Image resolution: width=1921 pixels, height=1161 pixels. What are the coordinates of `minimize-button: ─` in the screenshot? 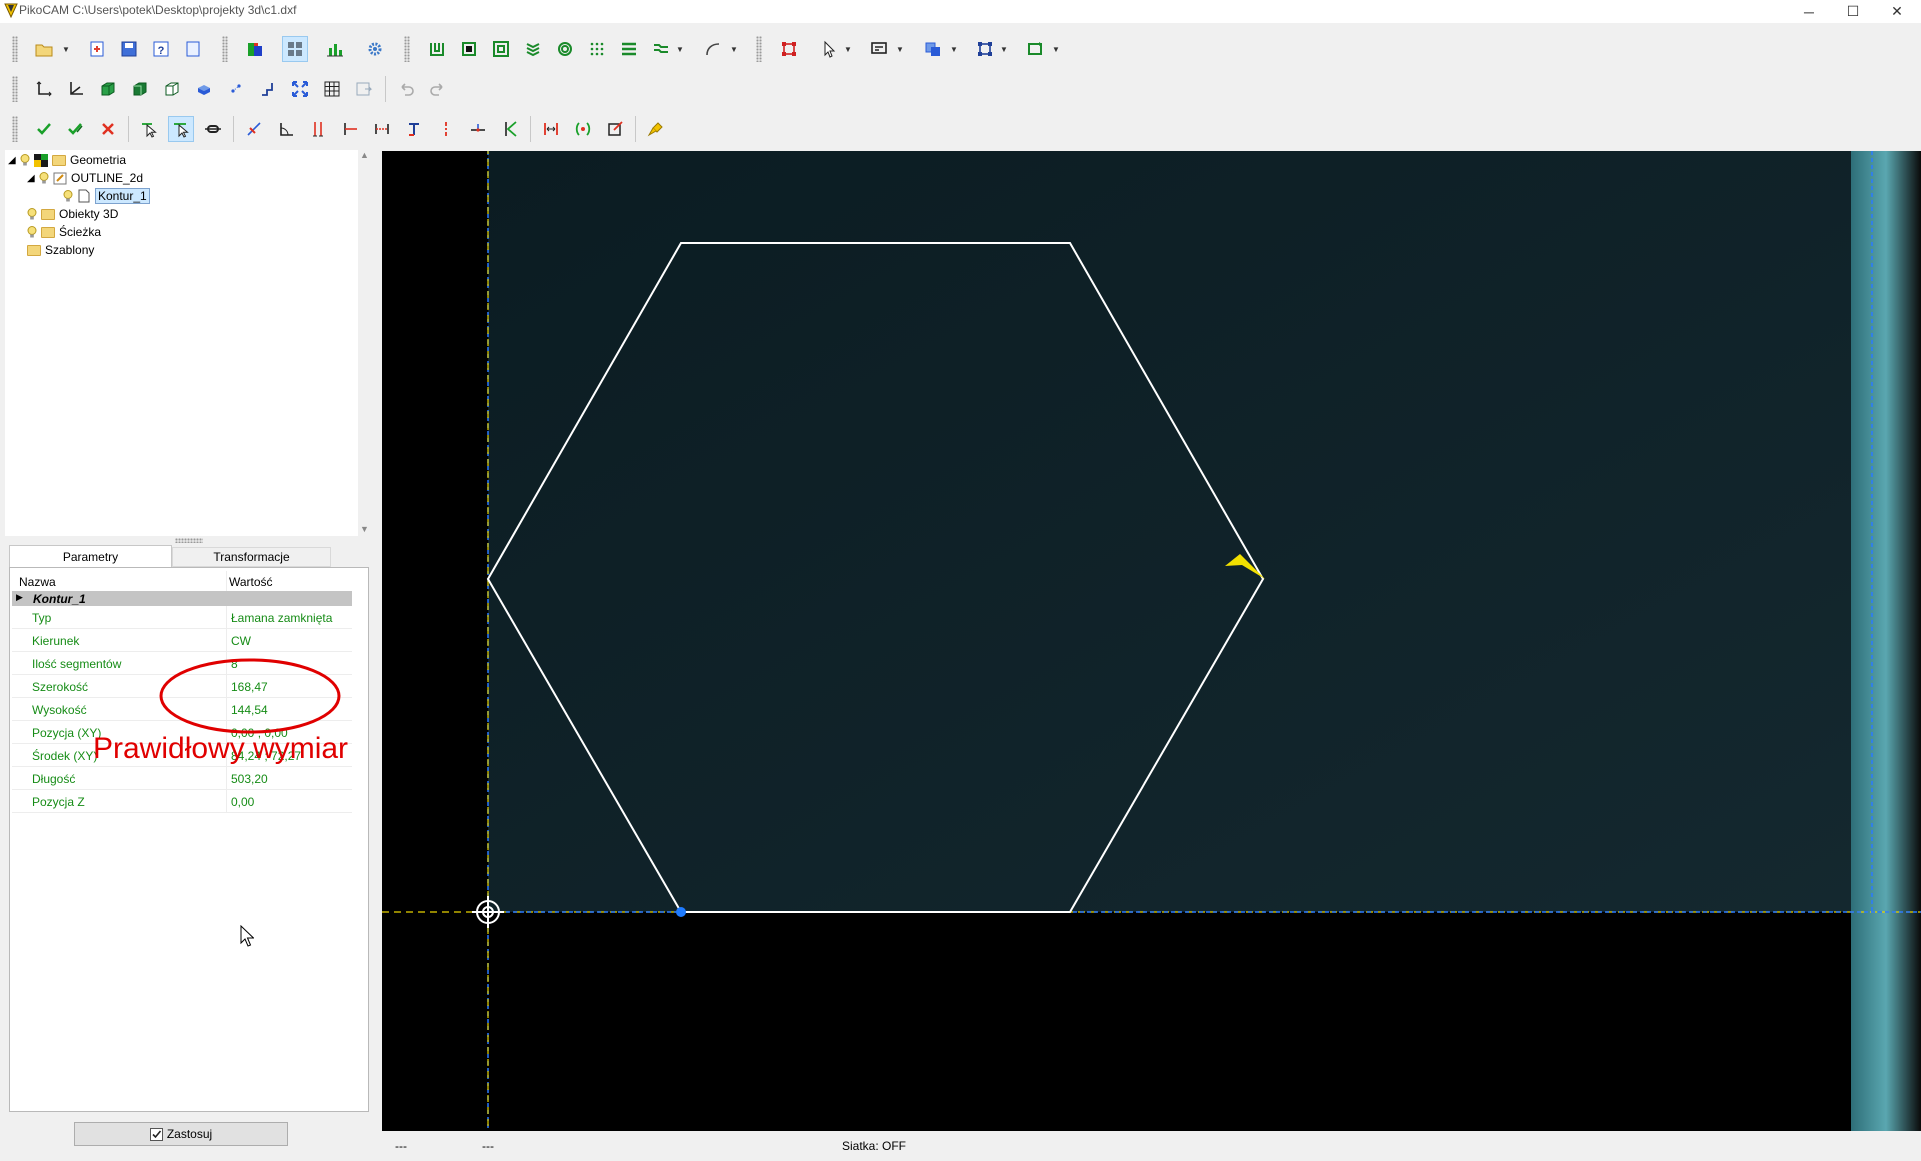 It's located at (1809, 11).